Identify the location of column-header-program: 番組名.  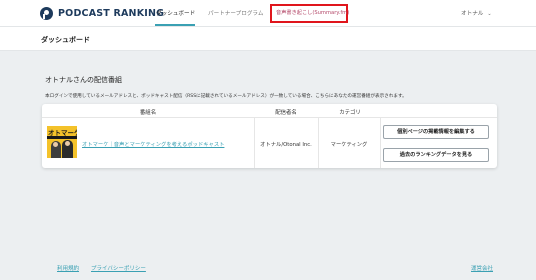
(148, 113).